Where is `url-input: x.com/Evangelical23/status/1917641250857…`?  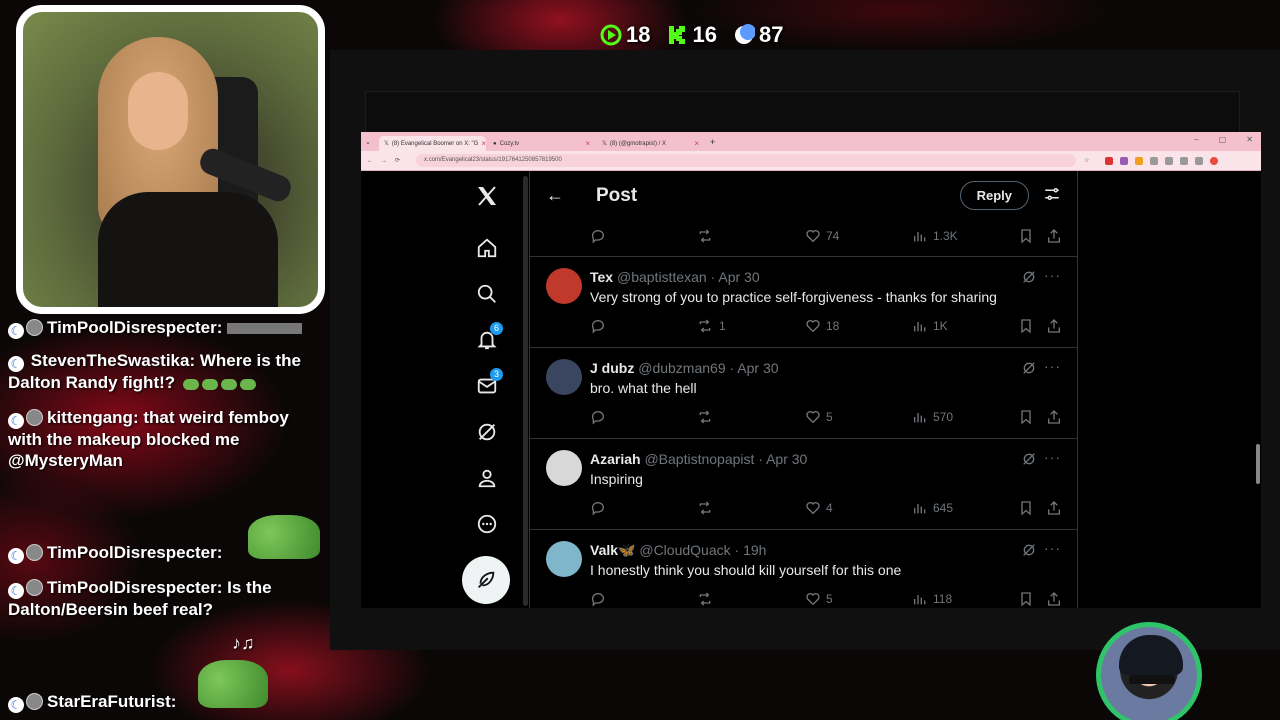 url-input: x.com/Evangelical23/status/1917641250857… is located at coordinates (746, 160).